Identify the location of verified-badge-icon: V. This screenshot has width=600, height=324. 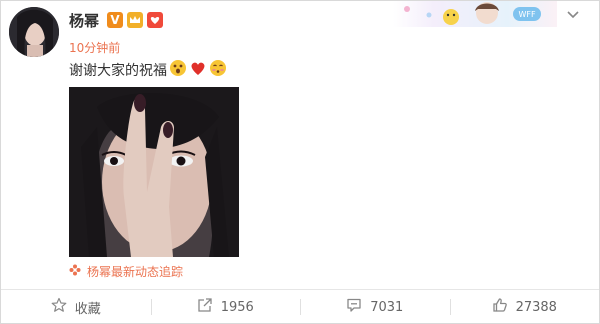
(115, 20).